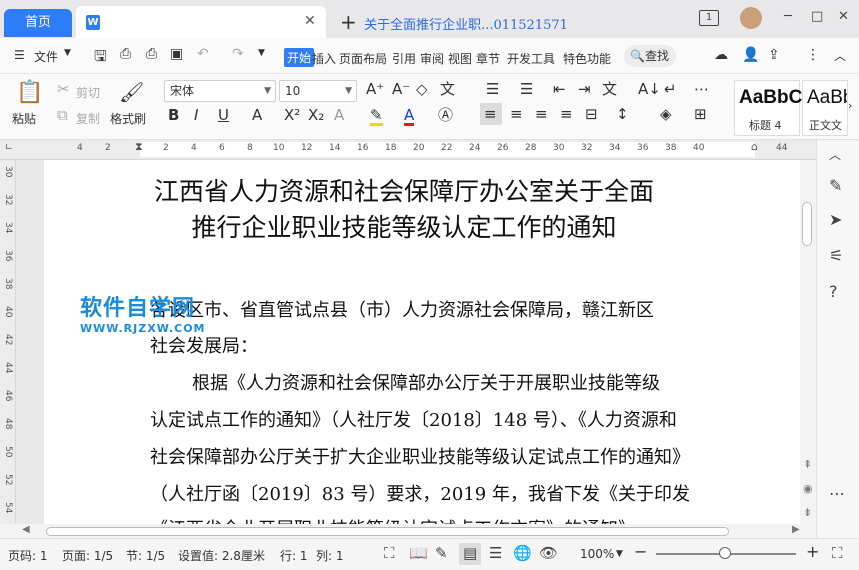 Image resolution: width=859 pixels, height=570 pixels. I want to click on status-section: 节: 1/5, so click(145, 555).